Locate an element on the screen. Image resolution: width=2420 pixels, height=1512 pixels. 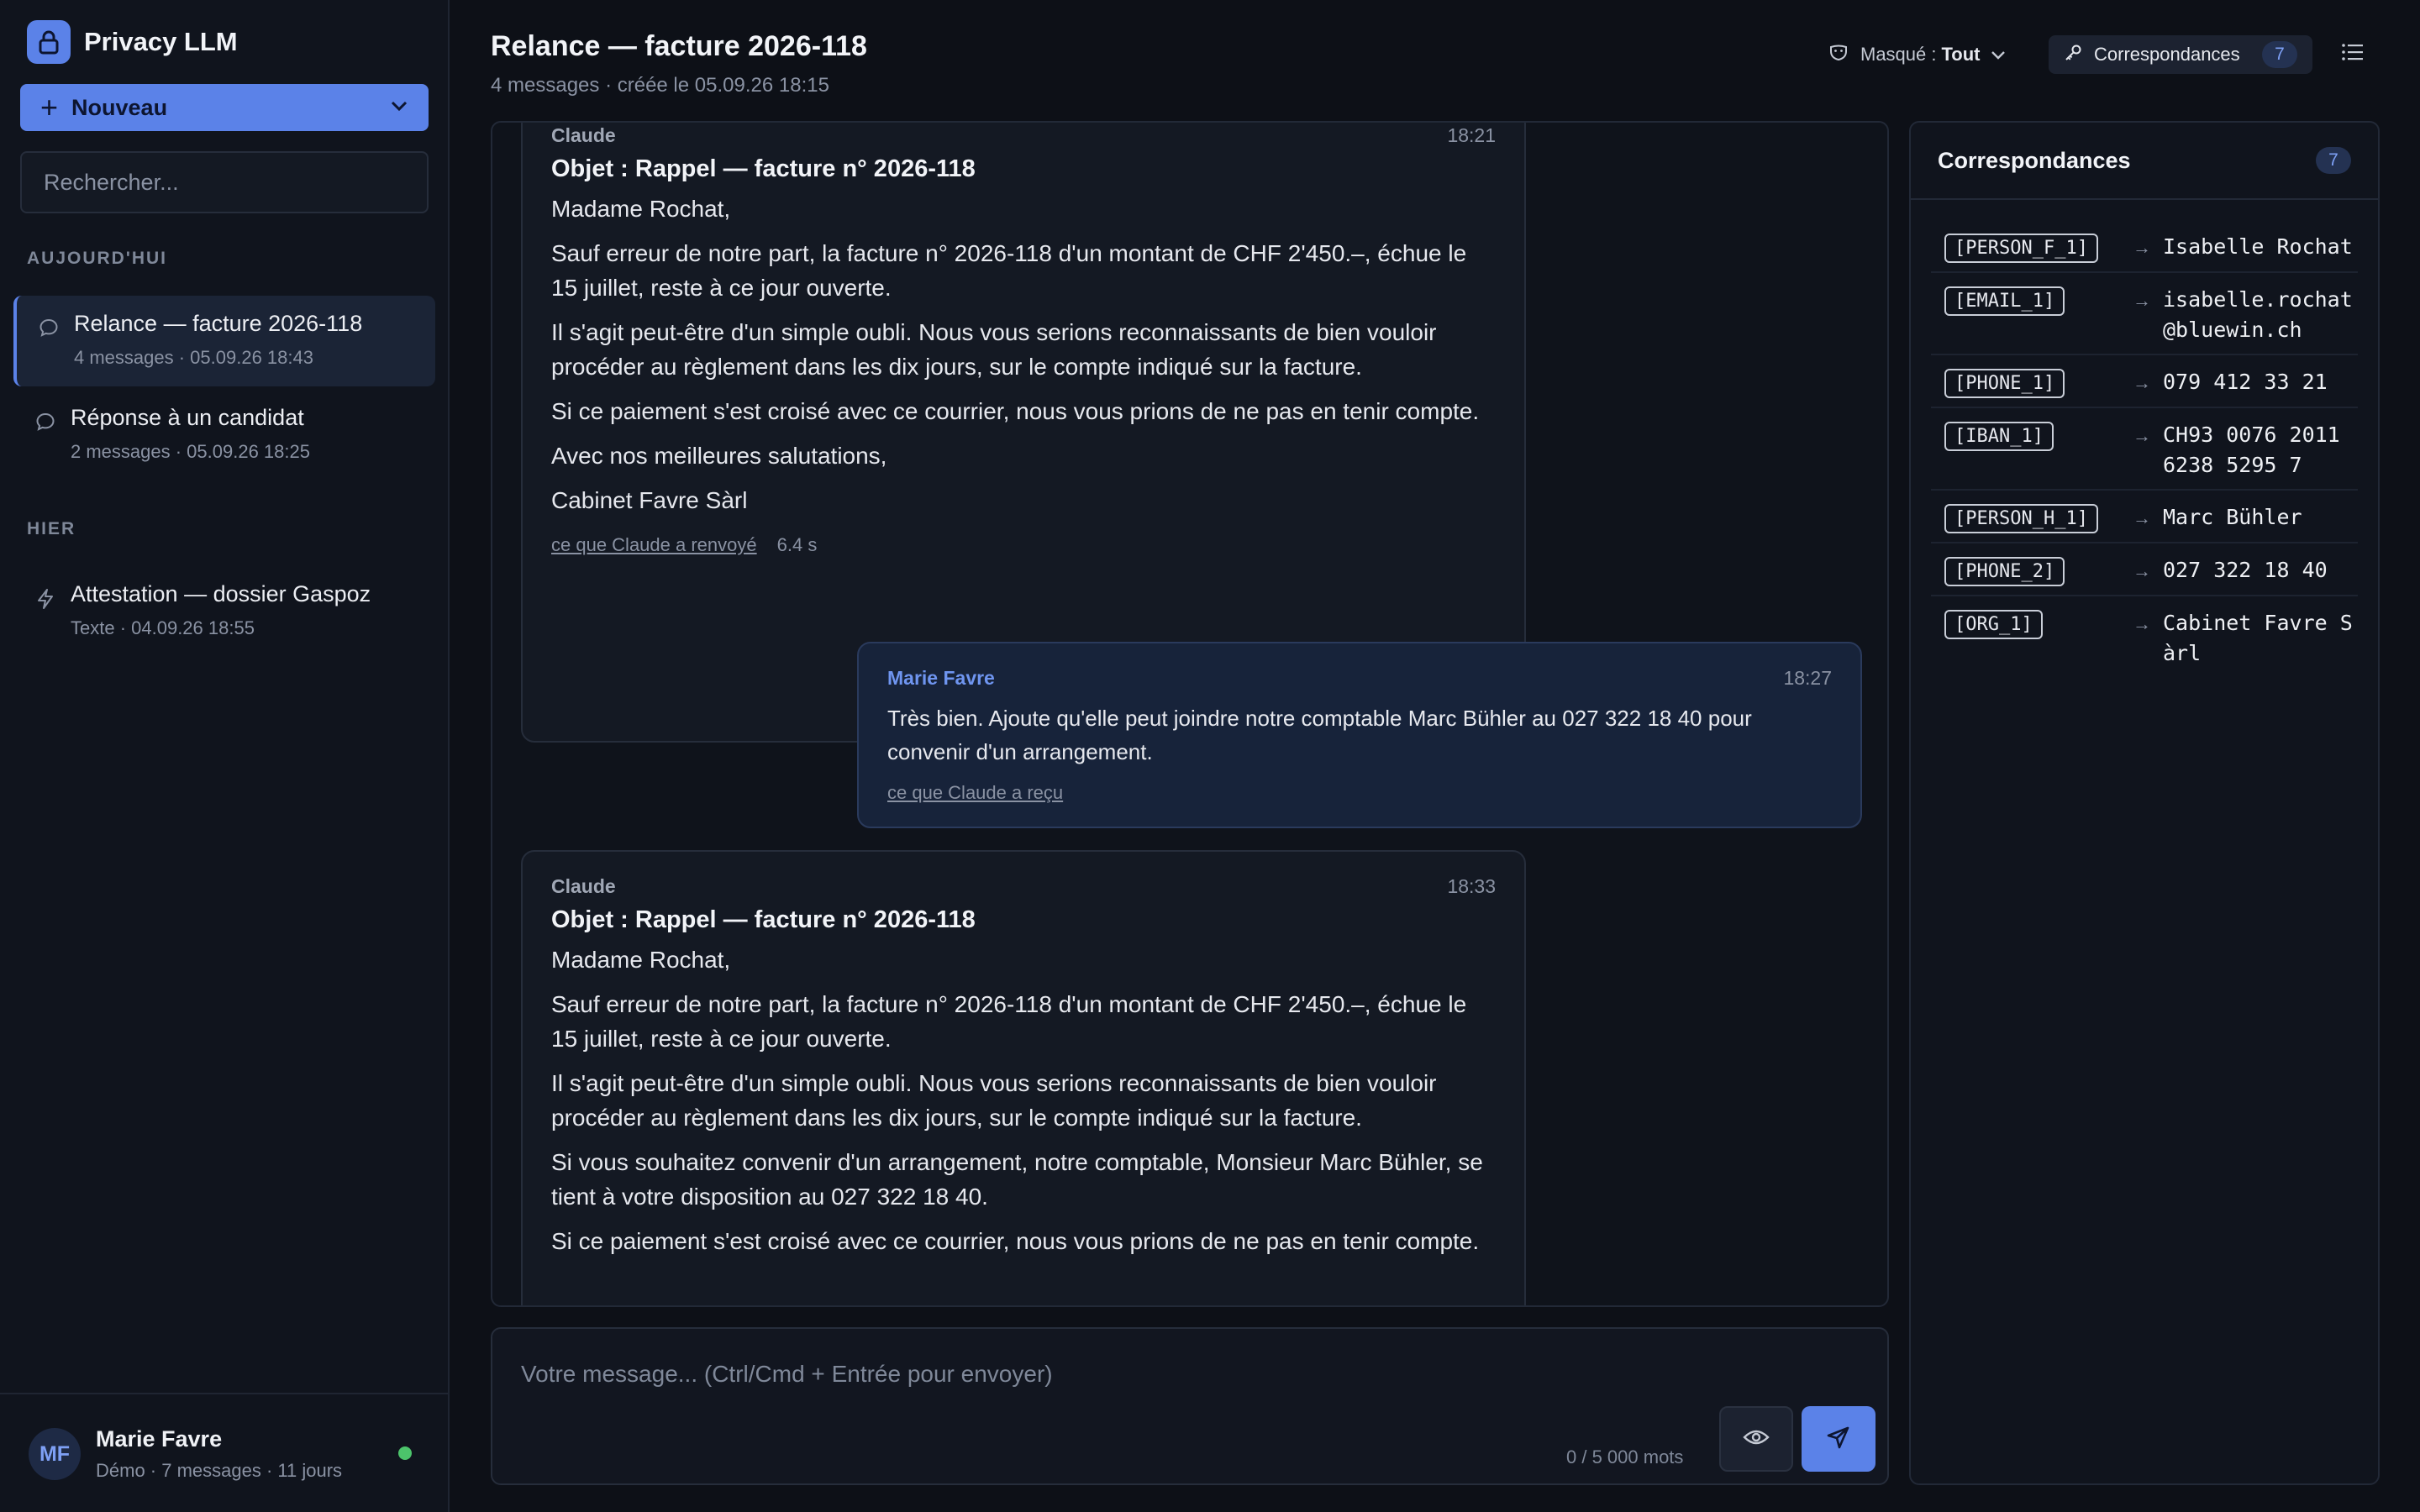
conversation-meta: Texte · 04.09.26 18:55 is located at coordinates (163, 627).